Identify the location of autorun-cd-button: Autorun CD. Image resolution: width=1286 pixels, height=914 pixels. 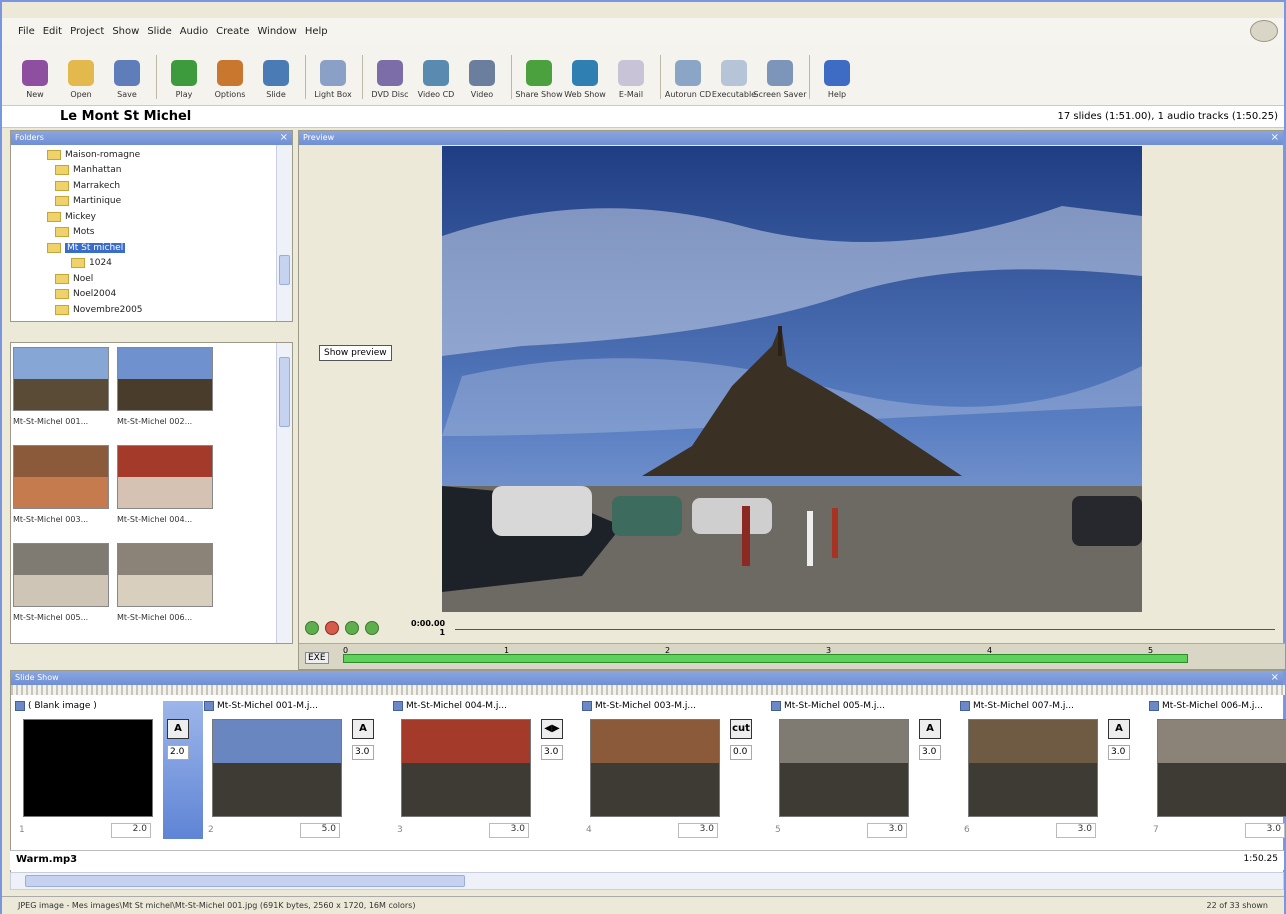
(688, 79).